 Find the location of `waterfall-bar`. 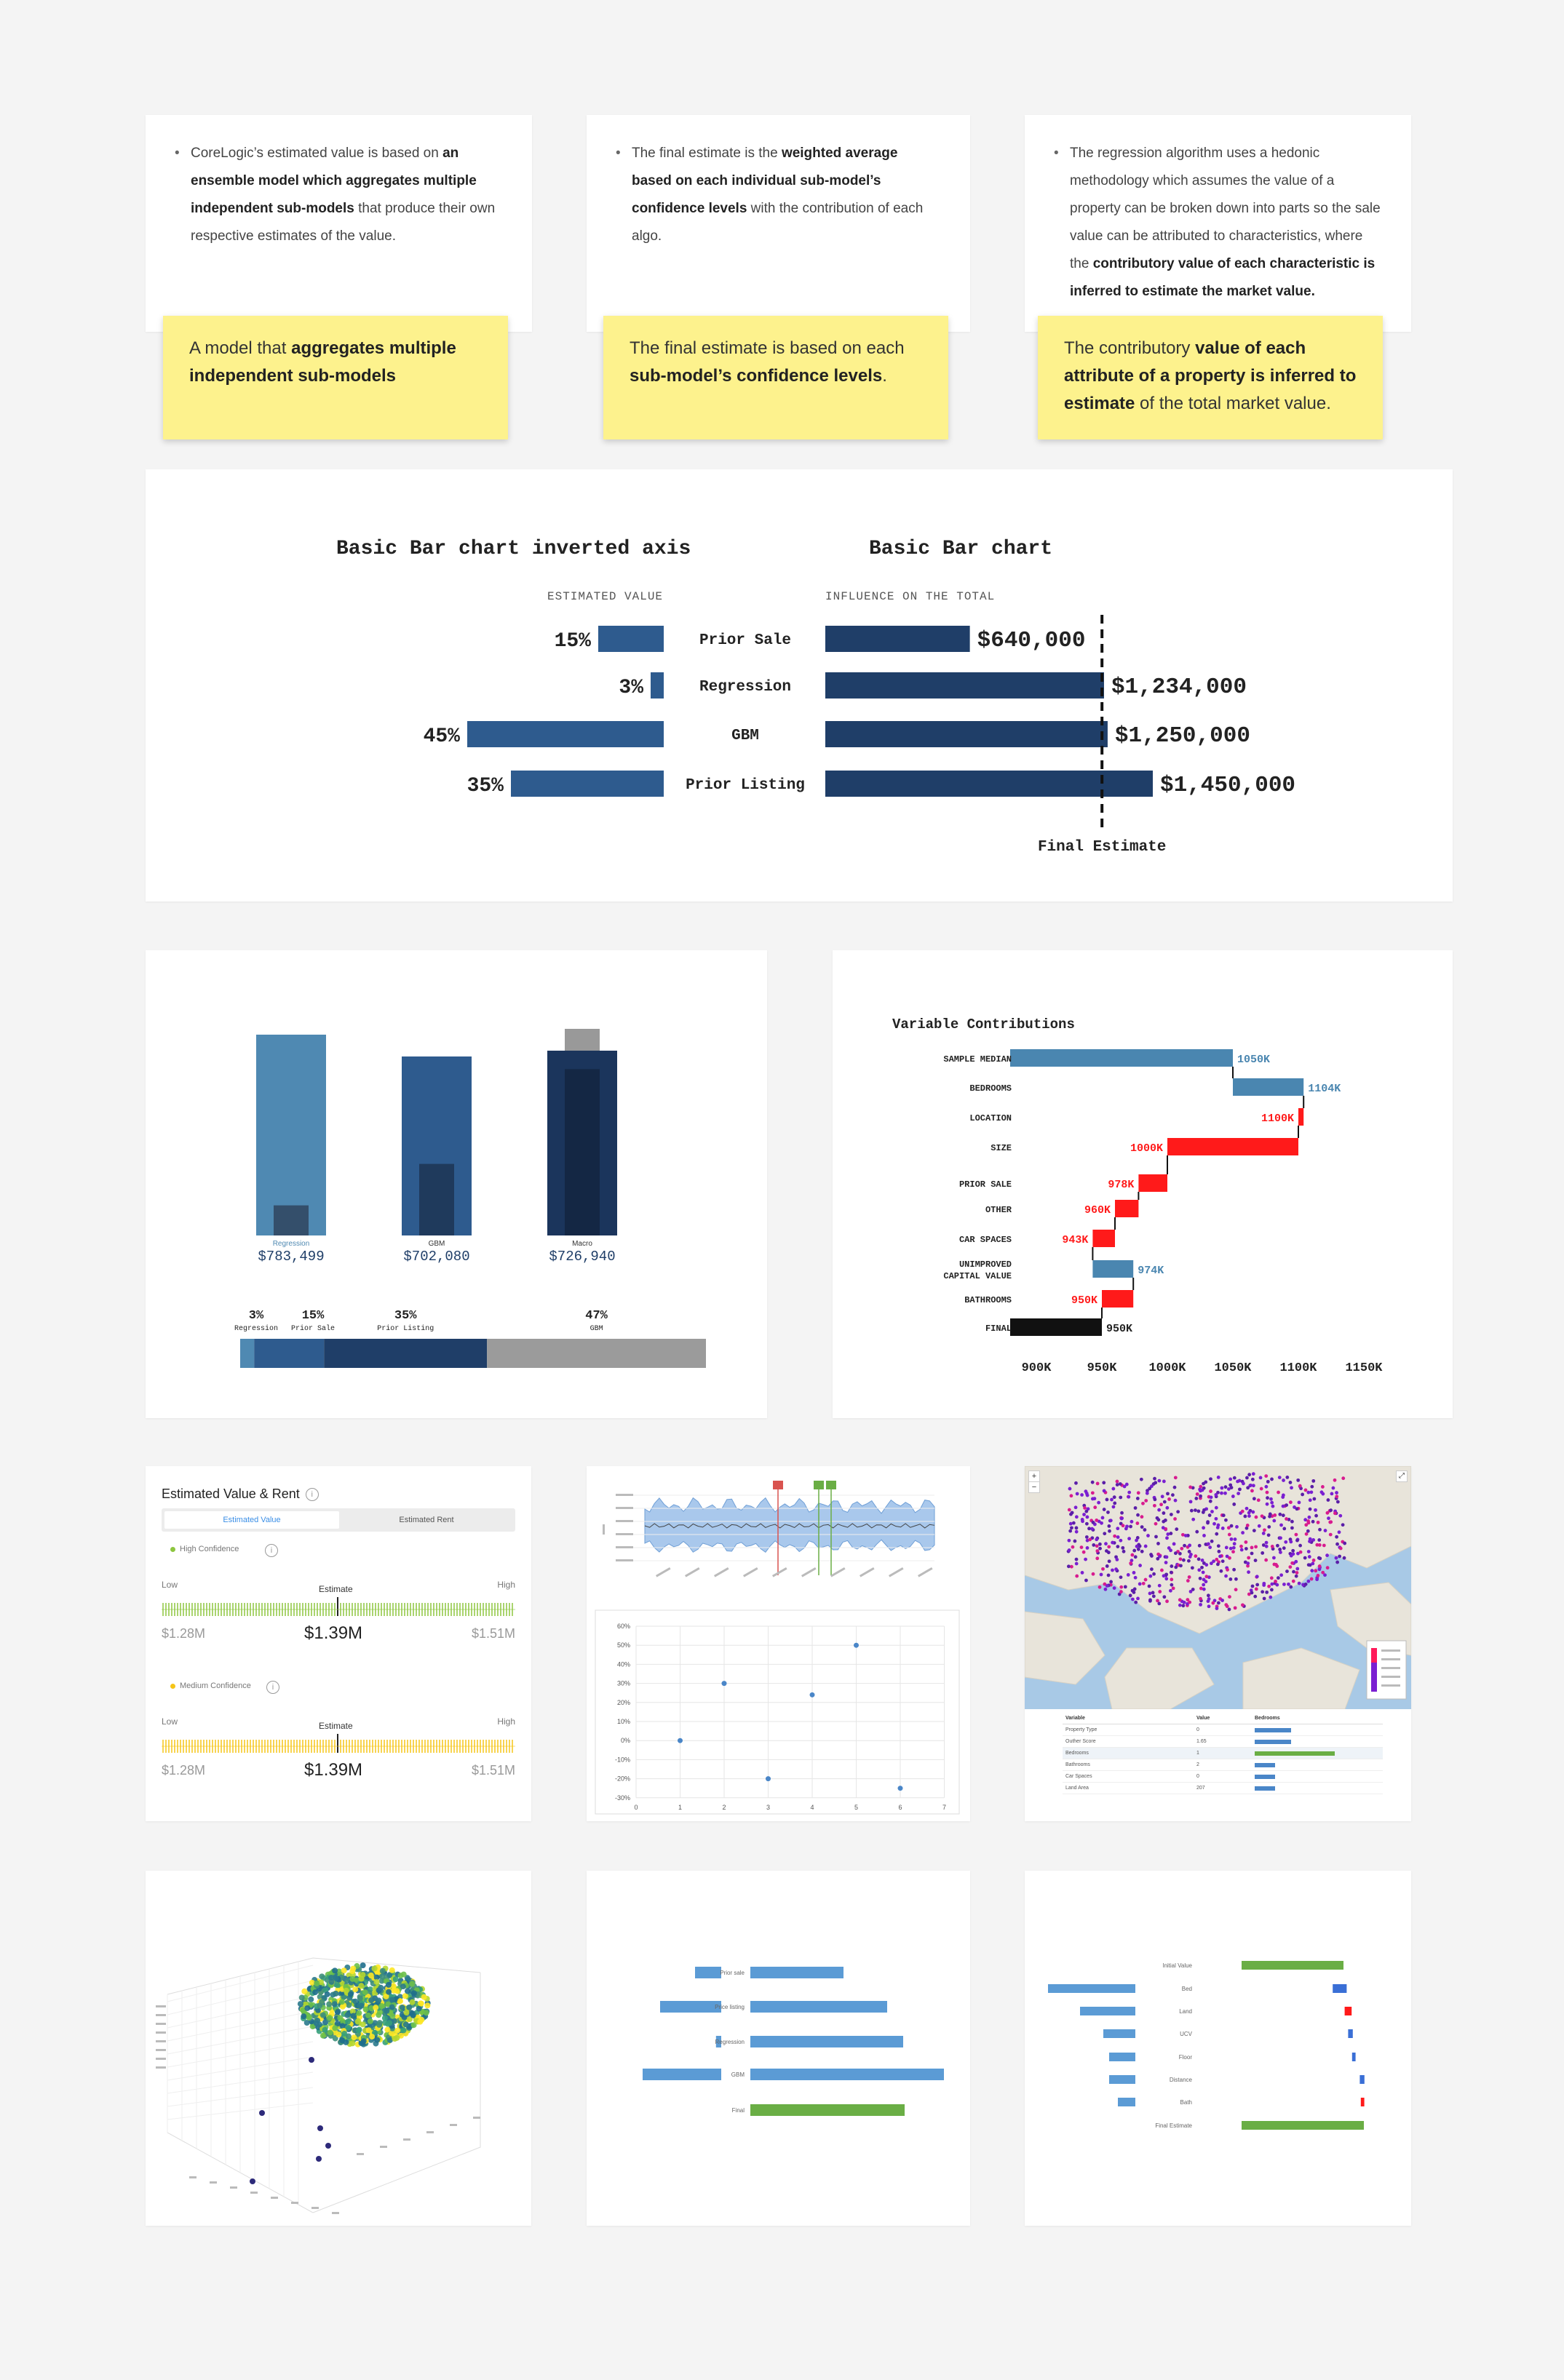

waterfall-bar is located at coordinates (1153, 1183).